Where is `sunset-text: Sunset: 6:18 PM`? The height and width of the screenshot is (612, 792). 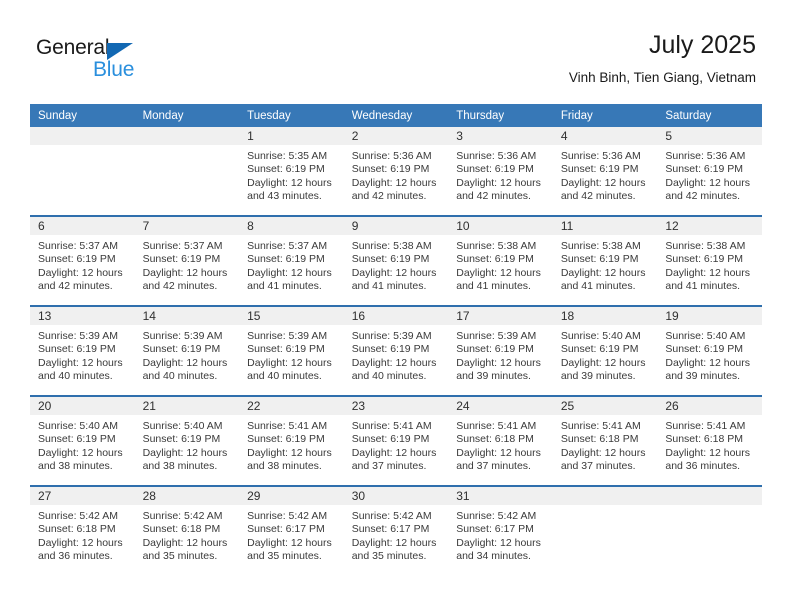
sunset-text: Sunset: 6:18 PM is located at coordinates (495, 439).